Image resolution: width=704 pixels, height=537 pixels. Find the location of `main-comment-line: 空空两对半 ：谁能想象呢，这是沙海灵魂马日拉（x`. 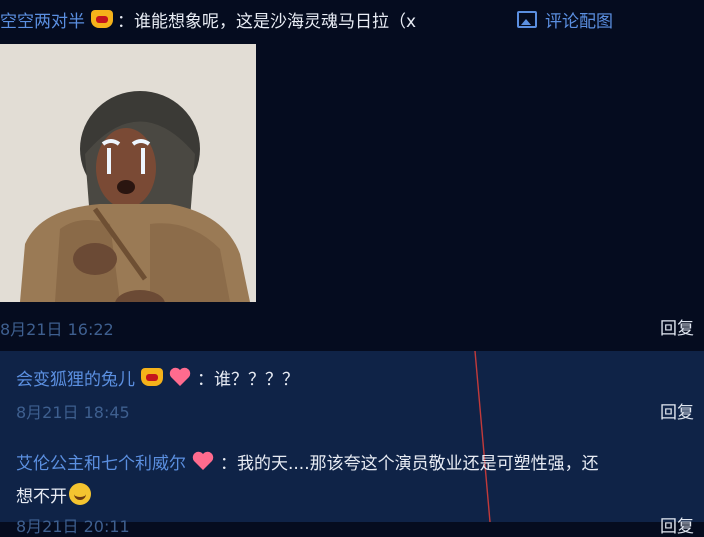

main-comment-line: 空空两对半 ：谁能想象呢，这是沙海灵魂马日拉（x is located at coordinates (208, 19).